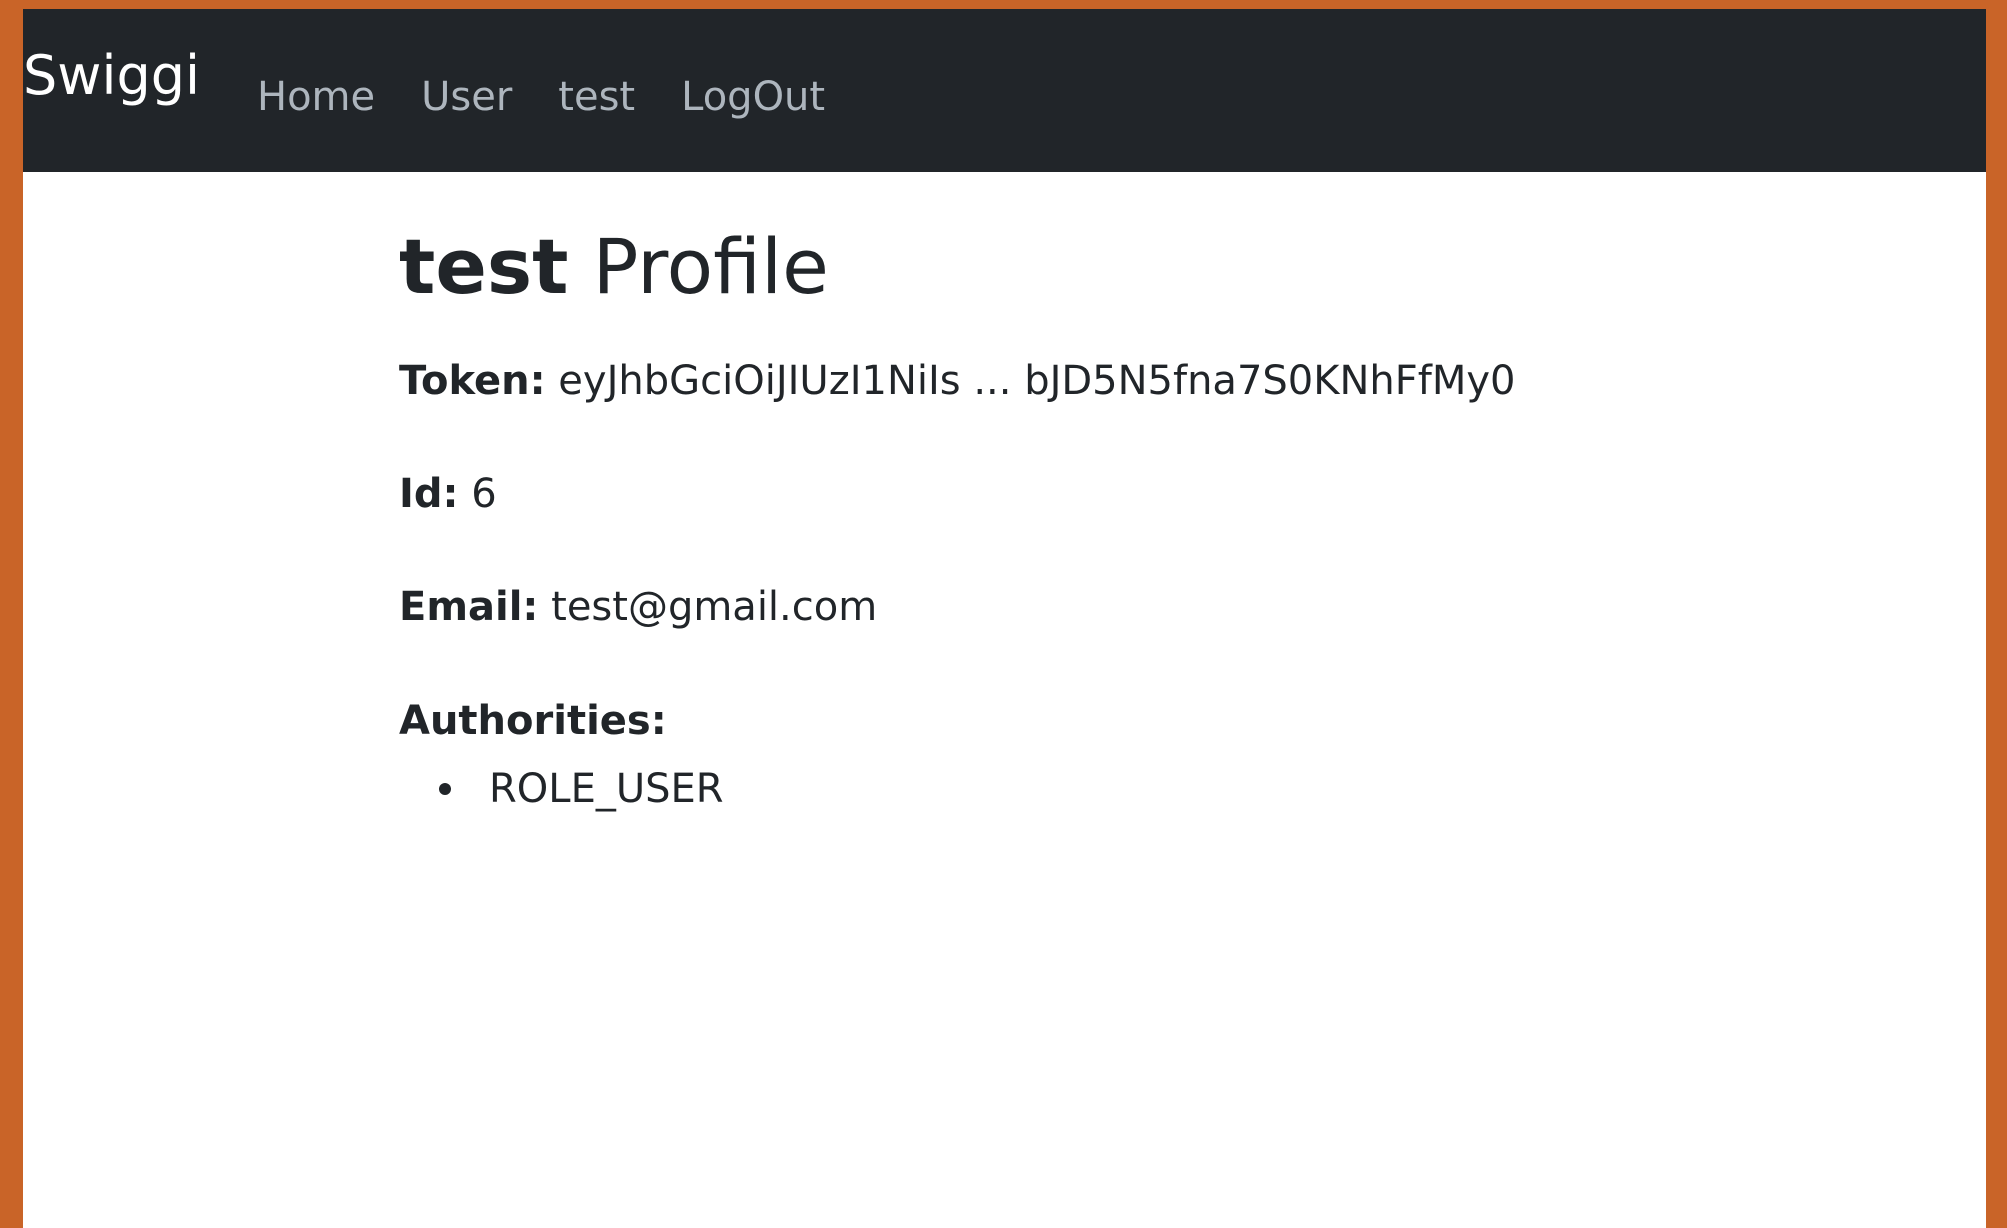  I want to click on authorities-field: Authorities:, so click(533, 721).